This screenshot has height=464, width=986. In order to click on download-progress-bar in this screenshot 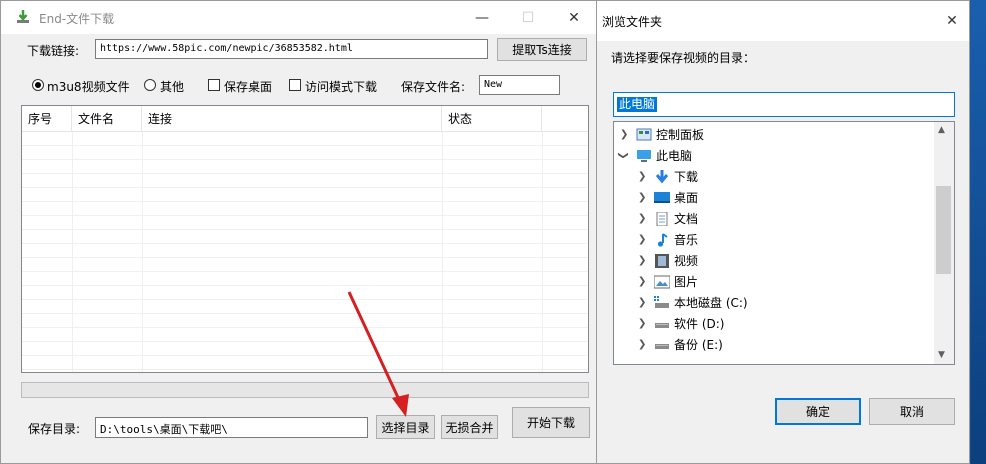, I will do `click(305, 390)`.